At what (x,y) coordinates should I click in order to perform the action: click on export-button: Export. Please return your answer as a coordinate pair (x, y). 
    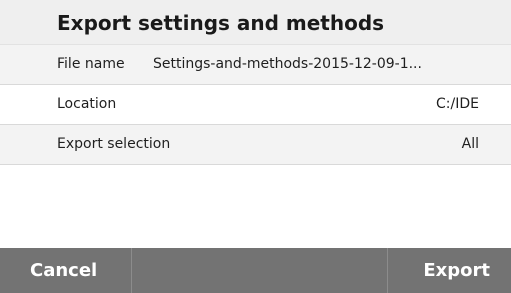
    Looking at the image, I should click on (450, 270).